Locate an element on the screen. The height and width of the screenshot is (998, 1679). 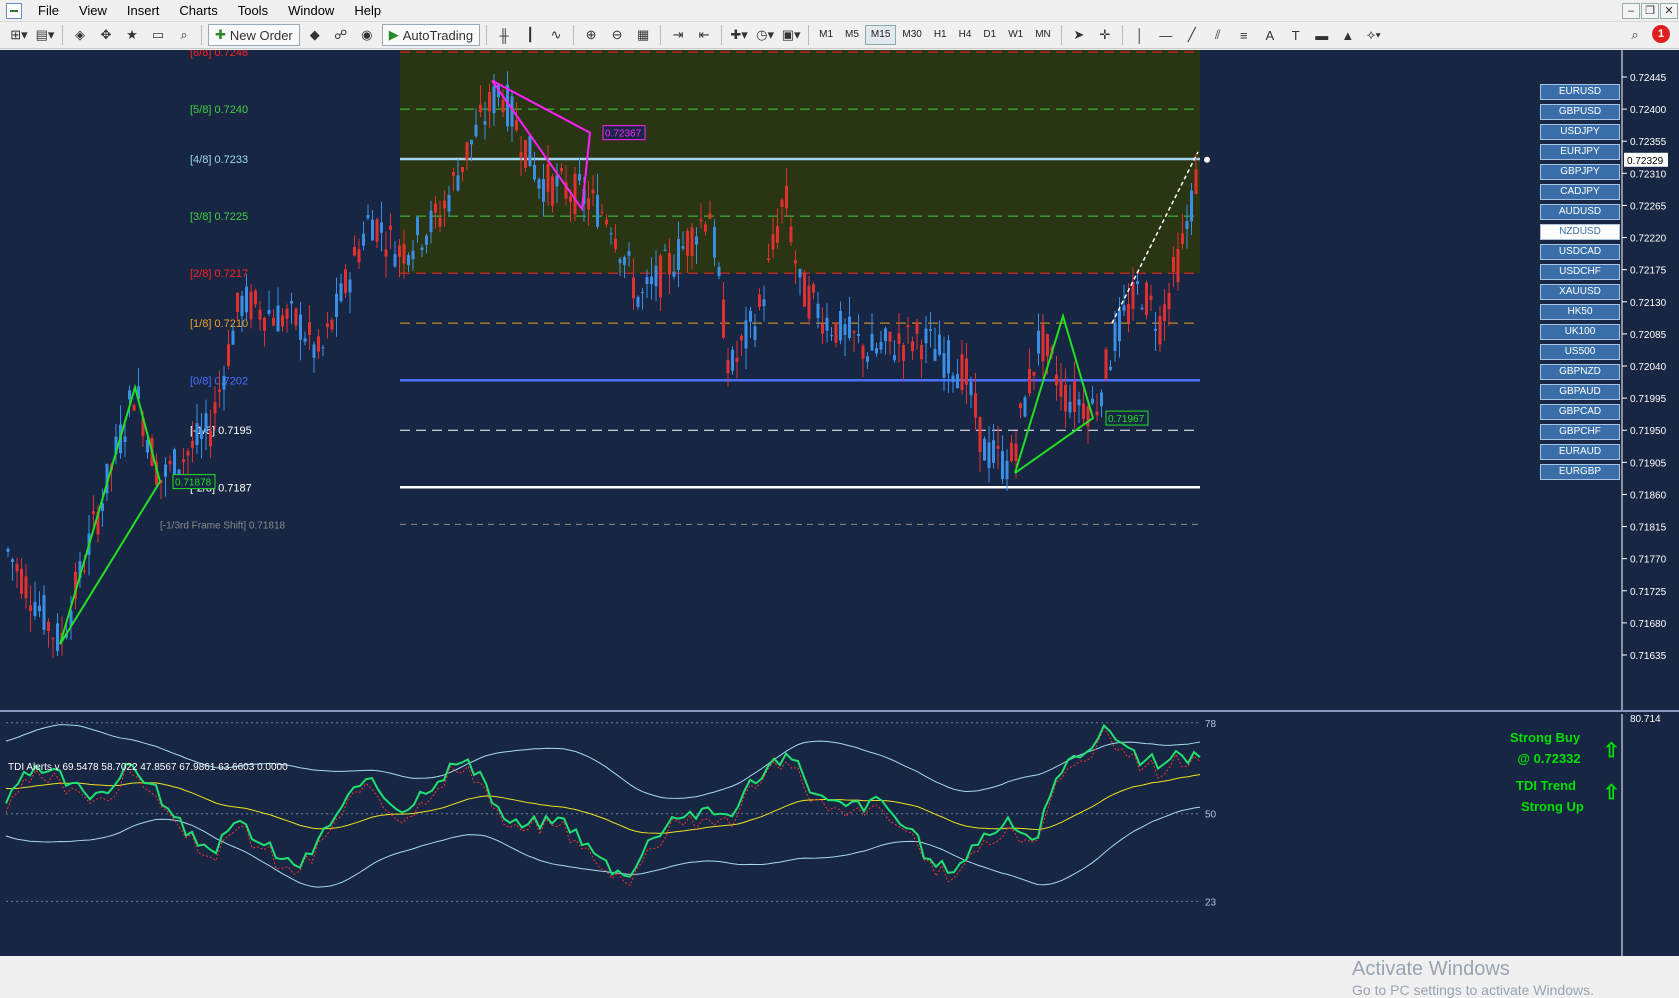
symbol-button-us500: US500 is located at coordinates (1580, 352).